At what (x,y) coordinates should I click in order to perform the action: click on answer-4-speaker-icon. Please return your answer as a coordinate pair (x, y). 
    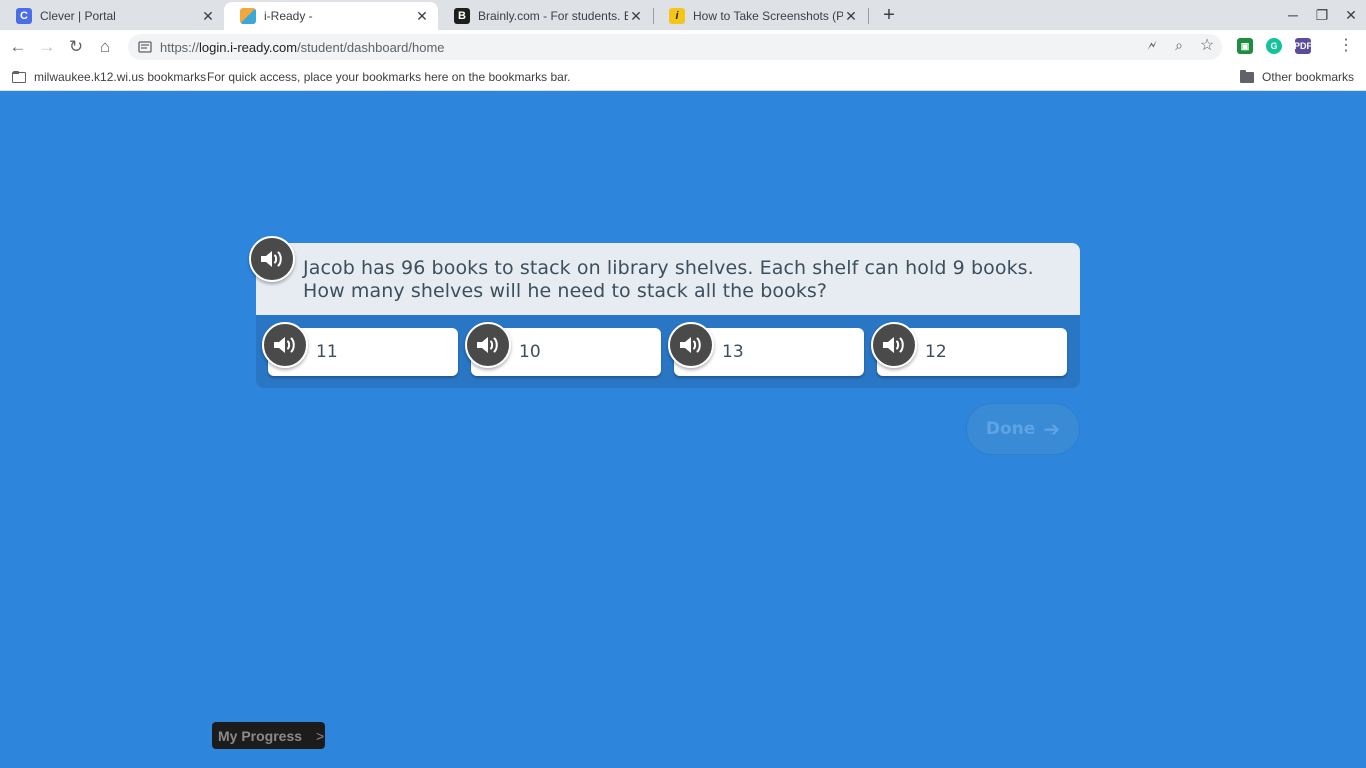
    Looking at the image, I should click on (894, 345).